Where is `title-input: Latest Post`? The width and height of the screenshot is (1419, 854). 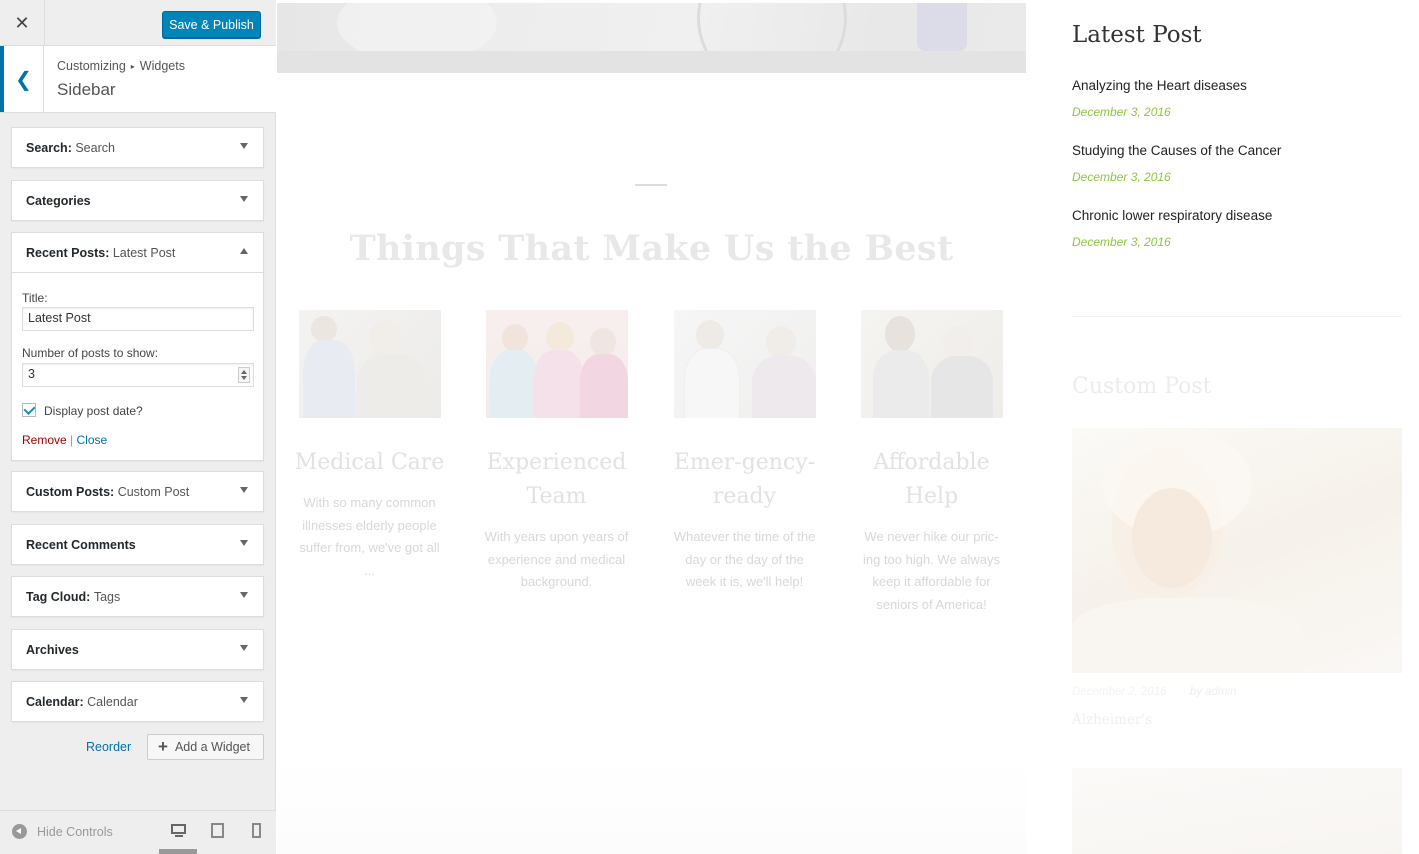 title-input: Latest Post is located at coordinates (138, 319).